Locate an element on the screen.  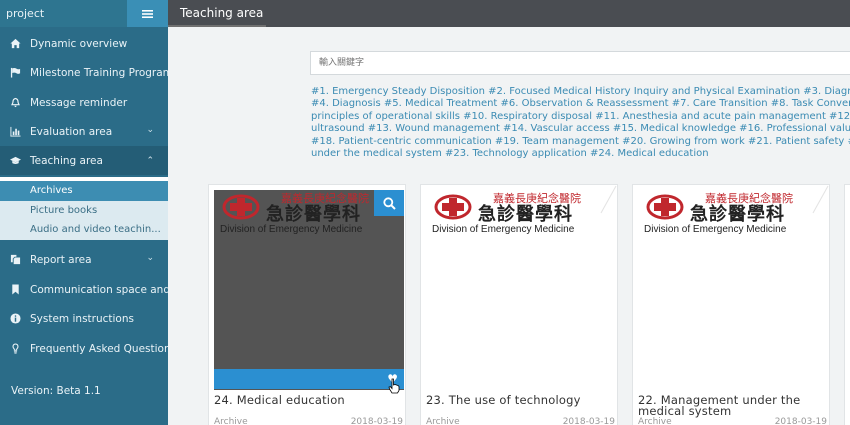
sidebar-item-message-reminder: Message reminder is located at coordinates (84, 102).